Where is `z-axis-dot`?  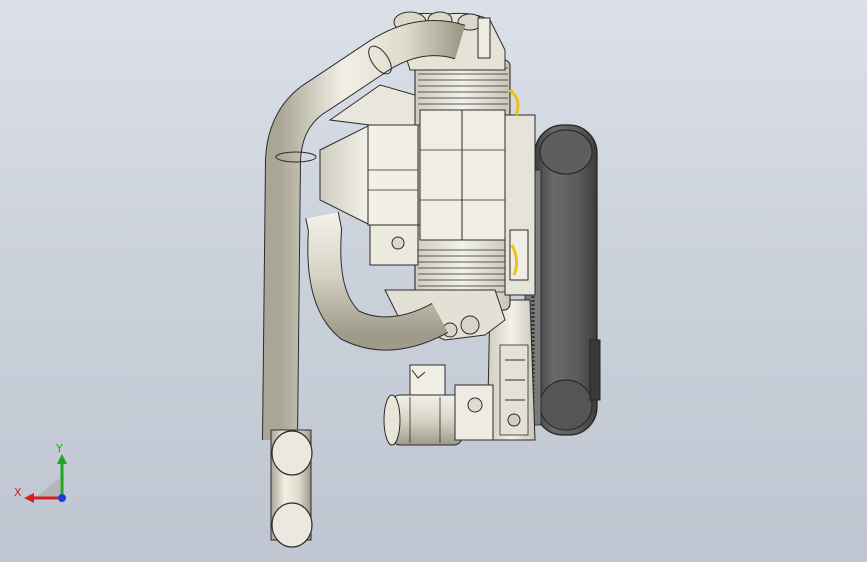 z-axis-dot is located at coordinates (62, 498).